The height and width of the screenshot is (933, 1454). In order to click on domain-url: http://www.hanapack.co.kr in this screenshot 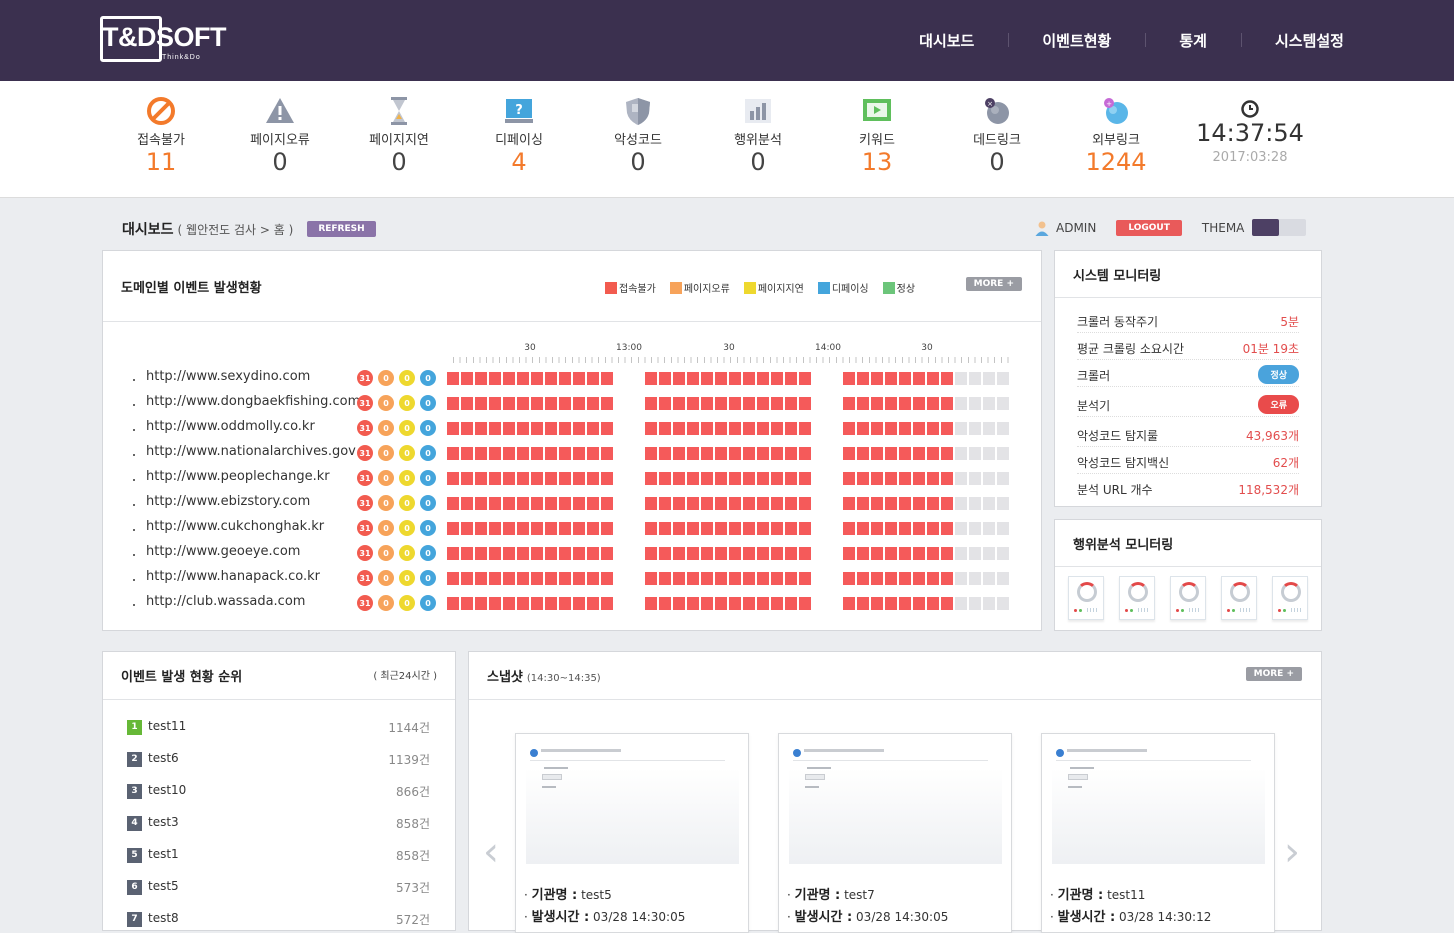, I will do `click(233, 576)`.